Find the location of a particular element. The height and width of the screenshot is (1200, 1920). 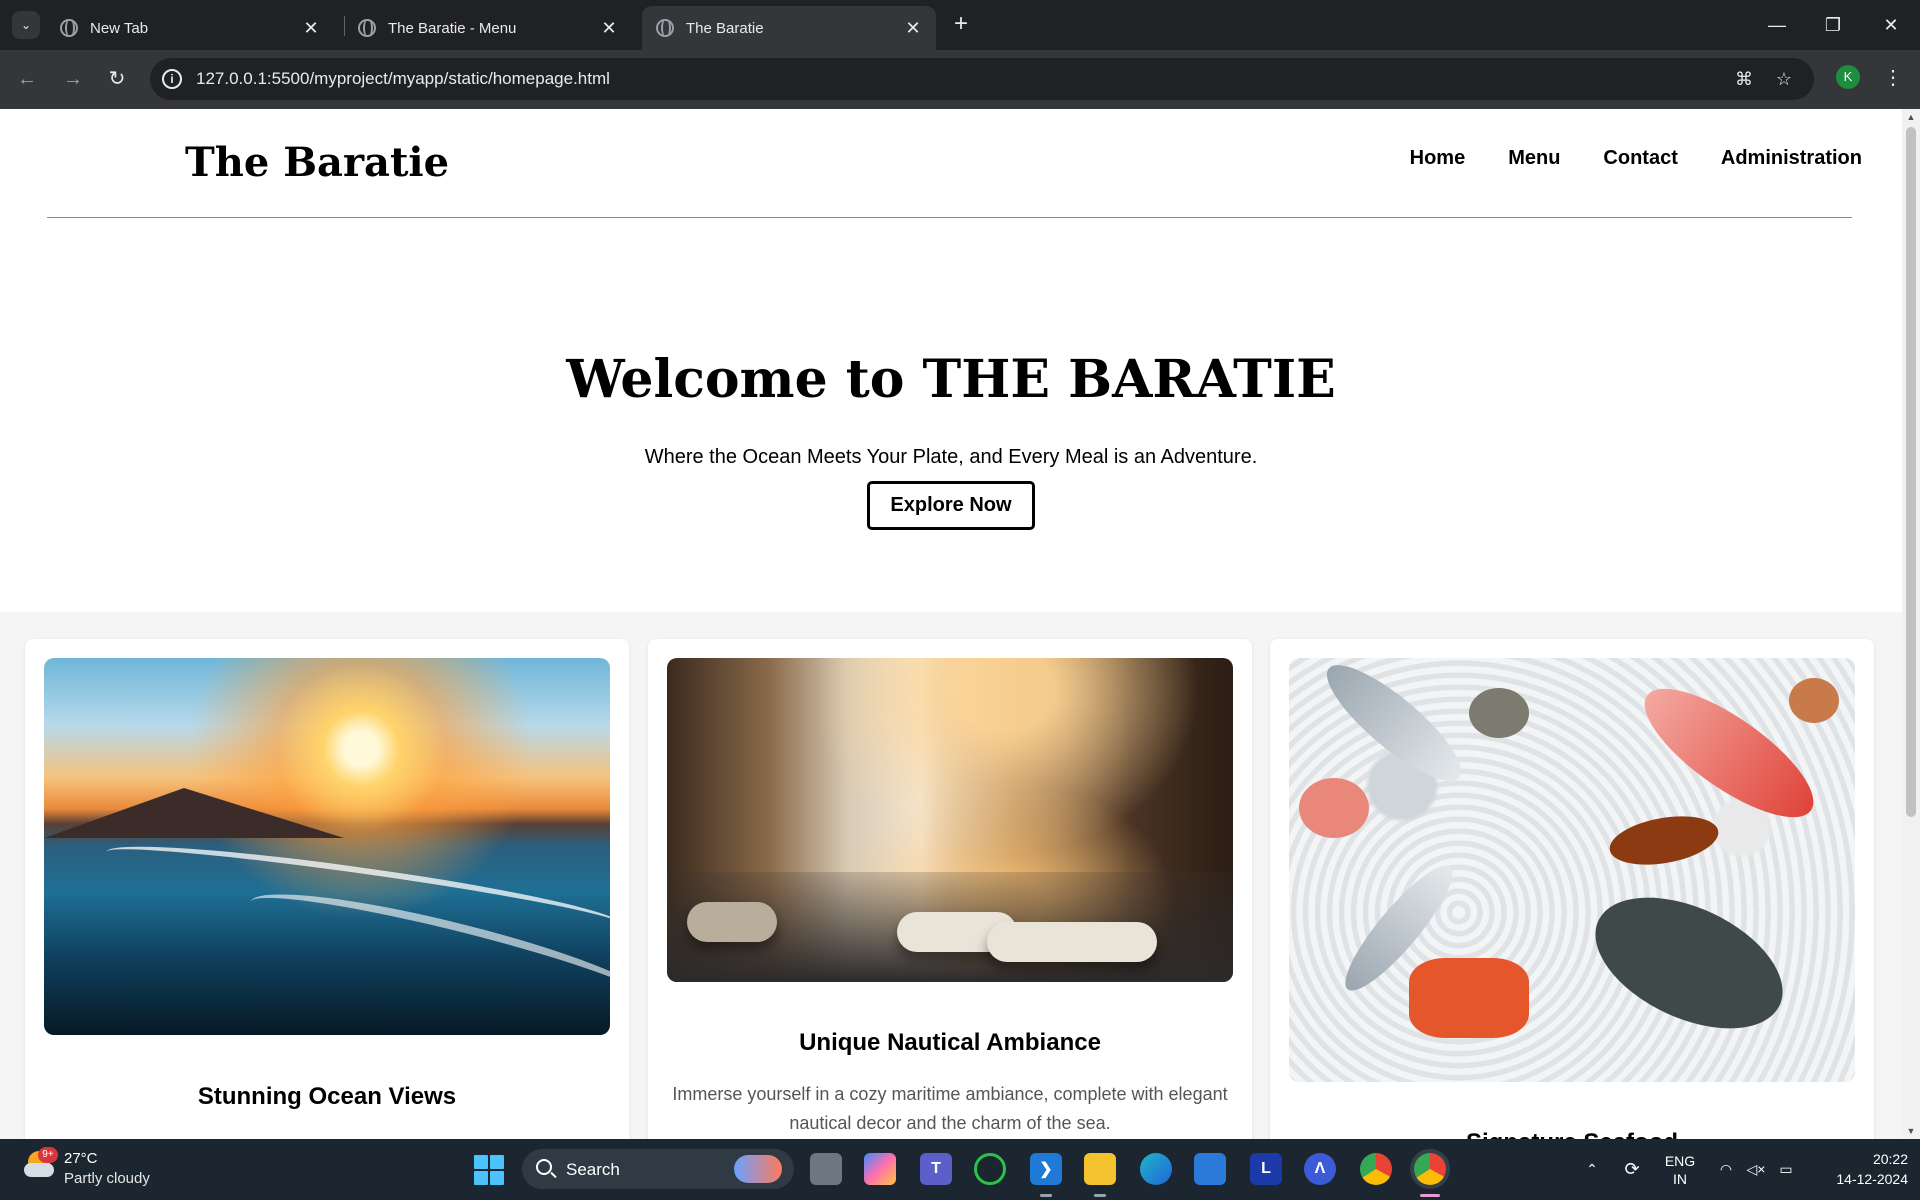

chrome-profile-icon is located at coordinates (1430, 1169).